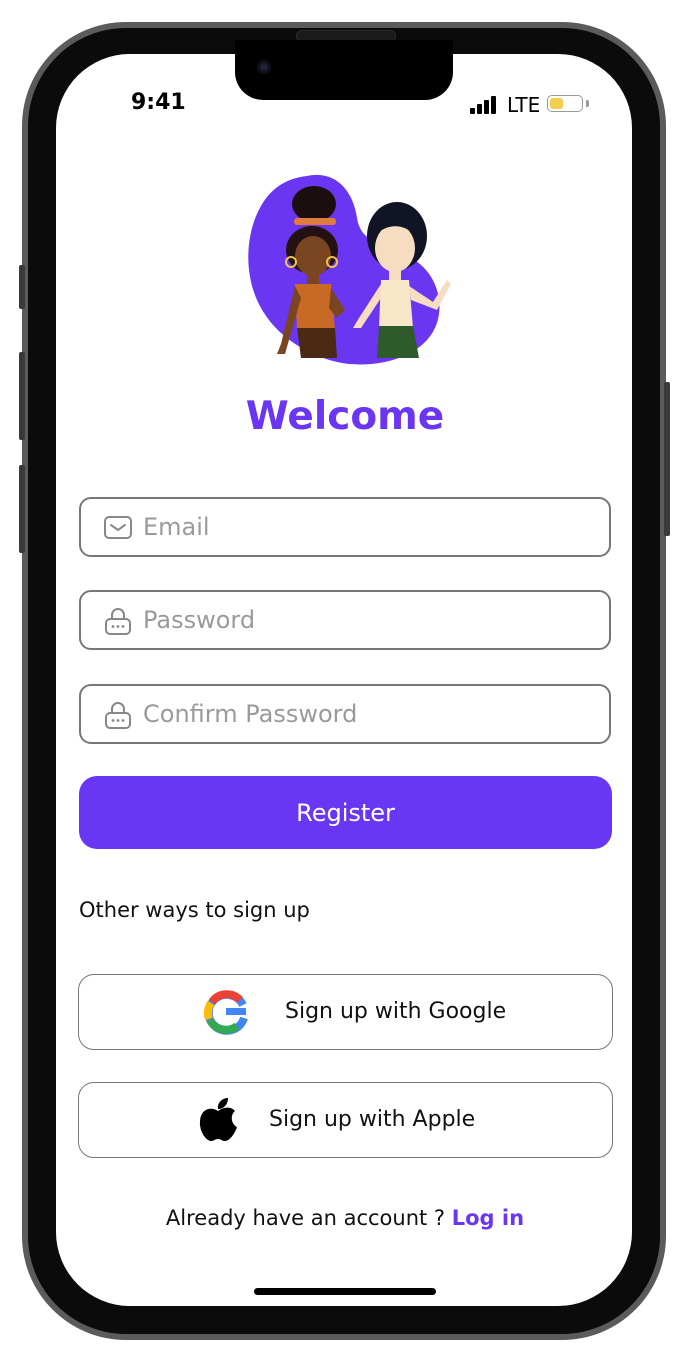 This screenshot has height=1362, width=690. What do you see at coordinates (225, 1012) in the screenshot?
I see `google-icon` at bounding box center [225, 1012].